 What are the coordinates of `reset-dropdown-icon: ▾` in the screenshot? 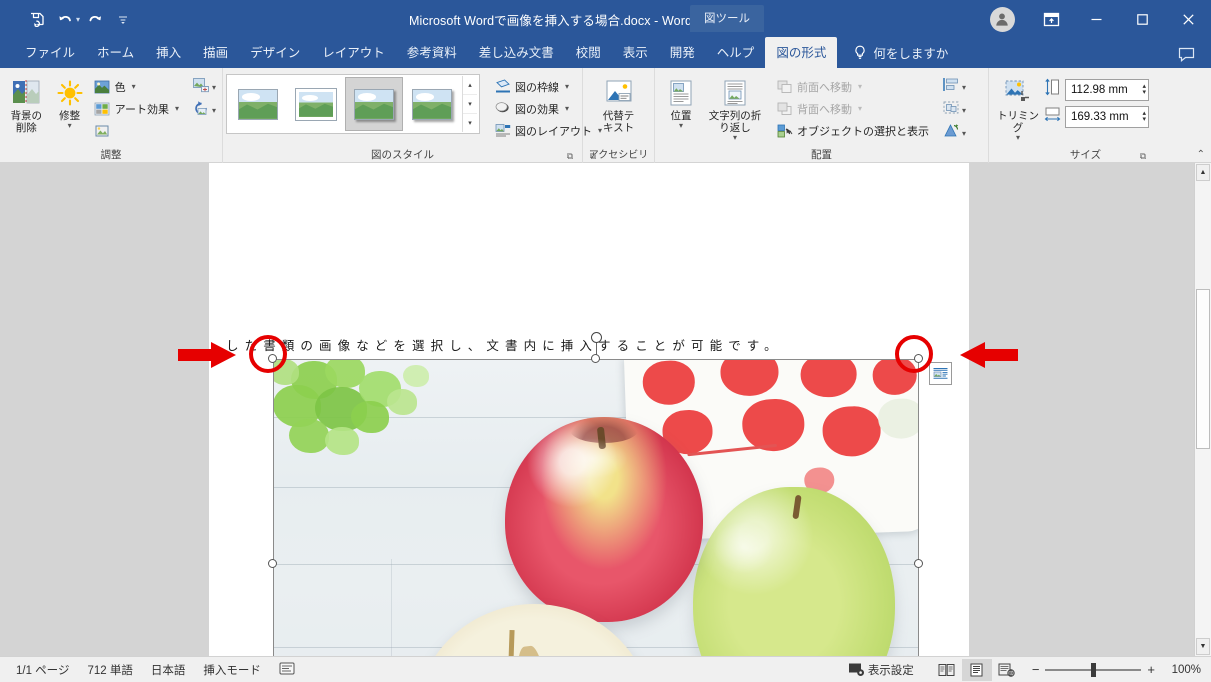 It's located at (214, 110).